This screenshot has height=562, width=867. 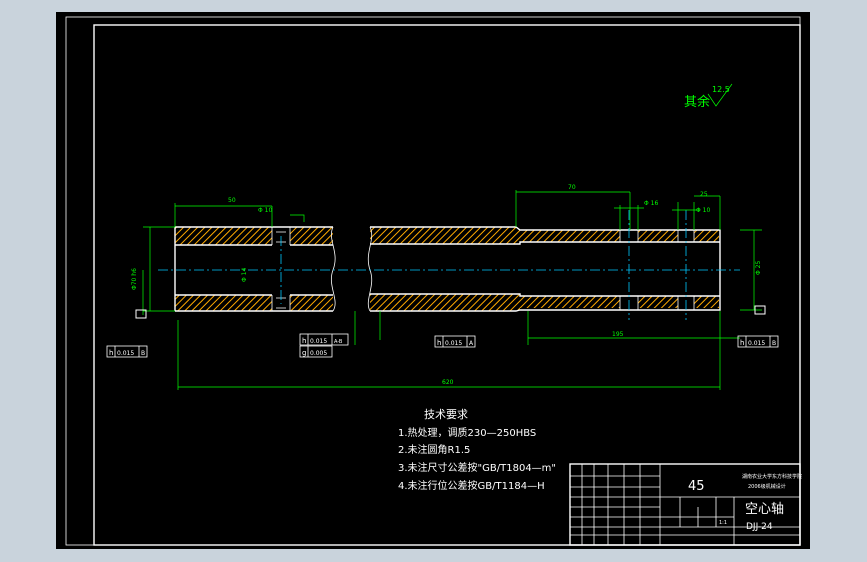 I want to click on note-item: 3.未注尺寸公差按"GB/T1804—m", so click(x=477, y=467).